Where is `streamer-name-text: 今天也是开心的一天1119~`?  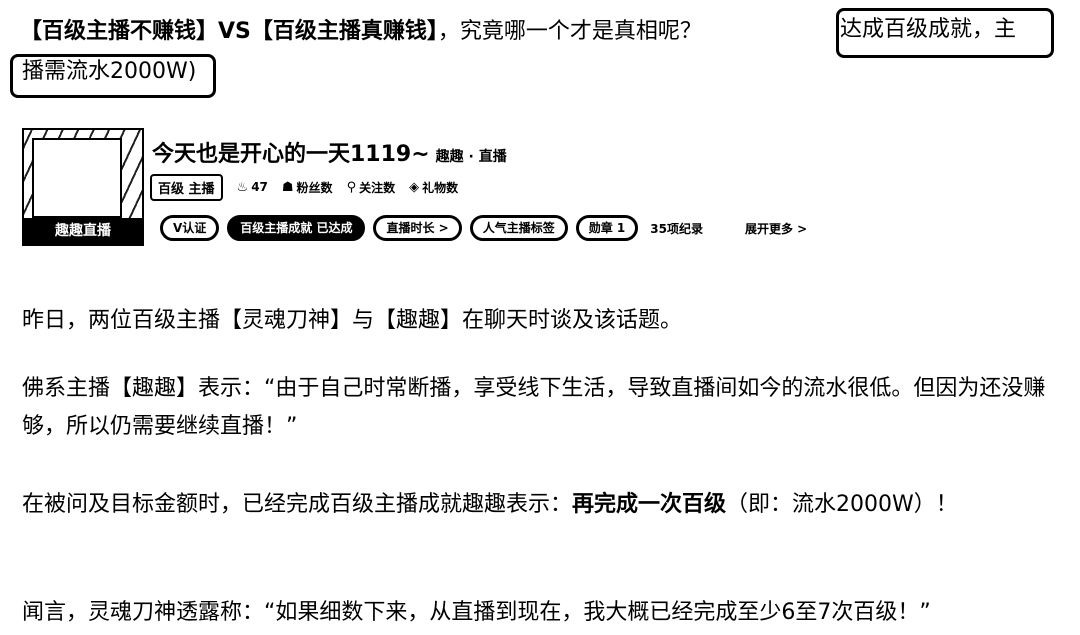 streamer-name-text: 今天也是开心的一天1119~ is located at coordinates (291, 154).